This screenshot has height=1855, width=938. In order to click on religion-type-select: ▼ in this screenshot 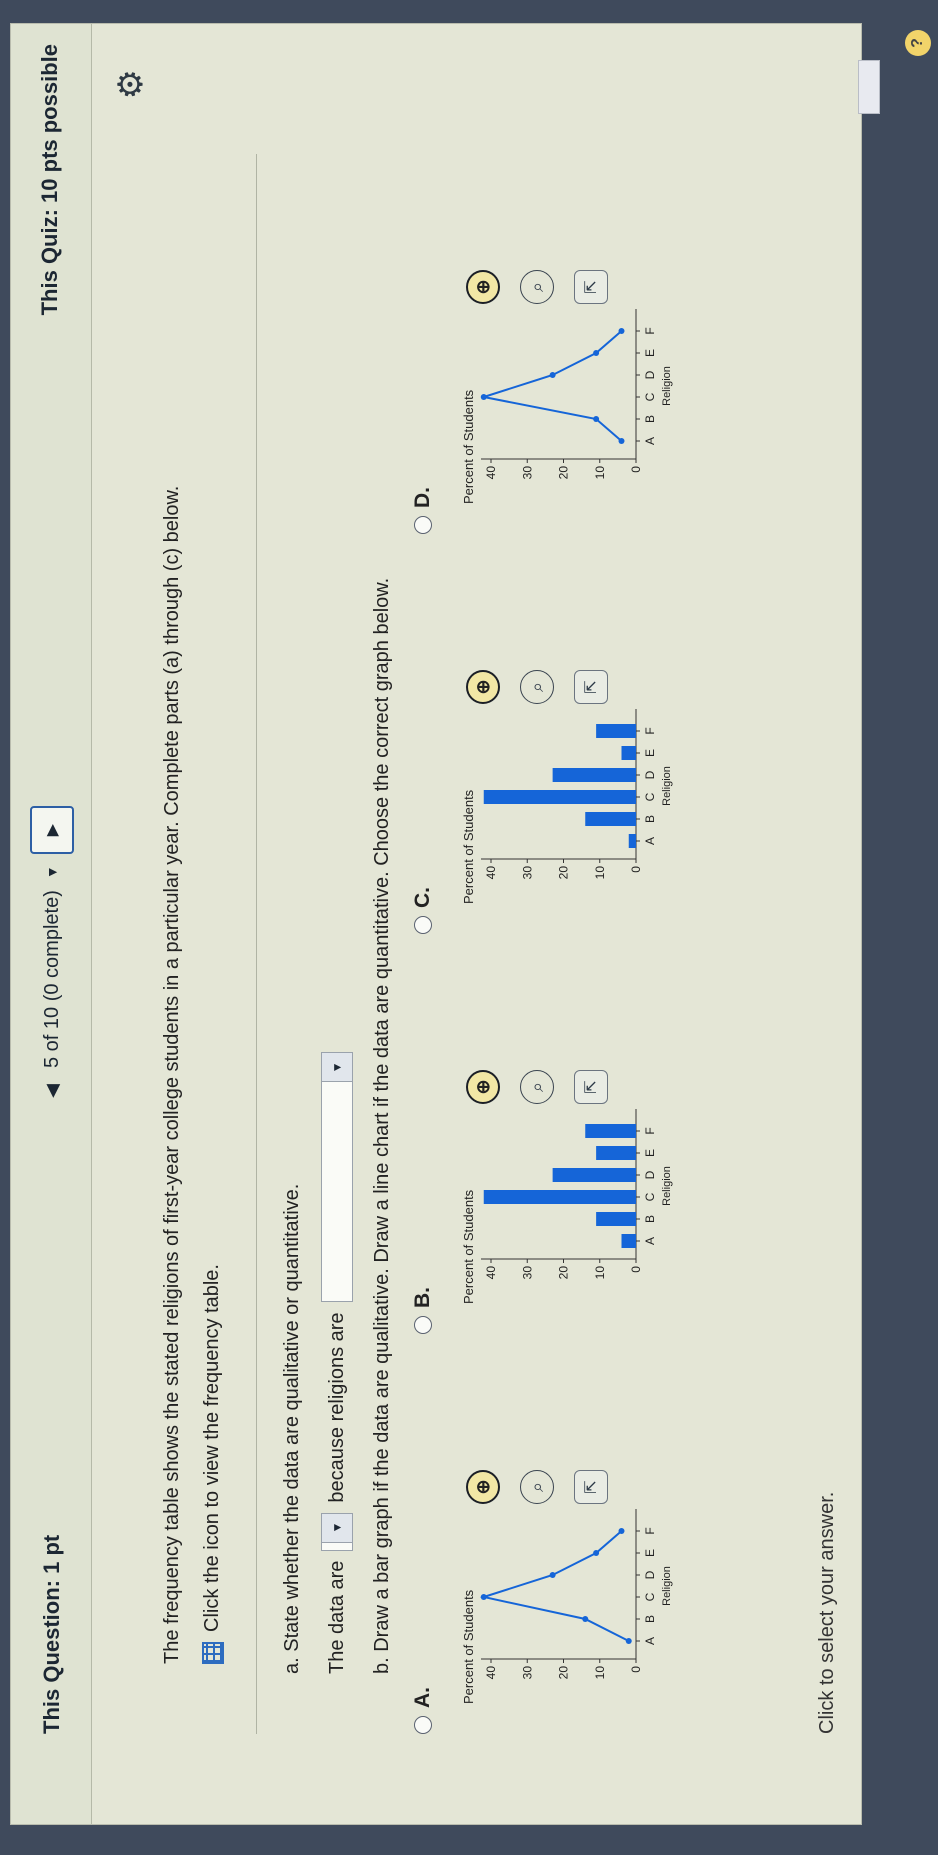, I will do `click(337, 1177)`.